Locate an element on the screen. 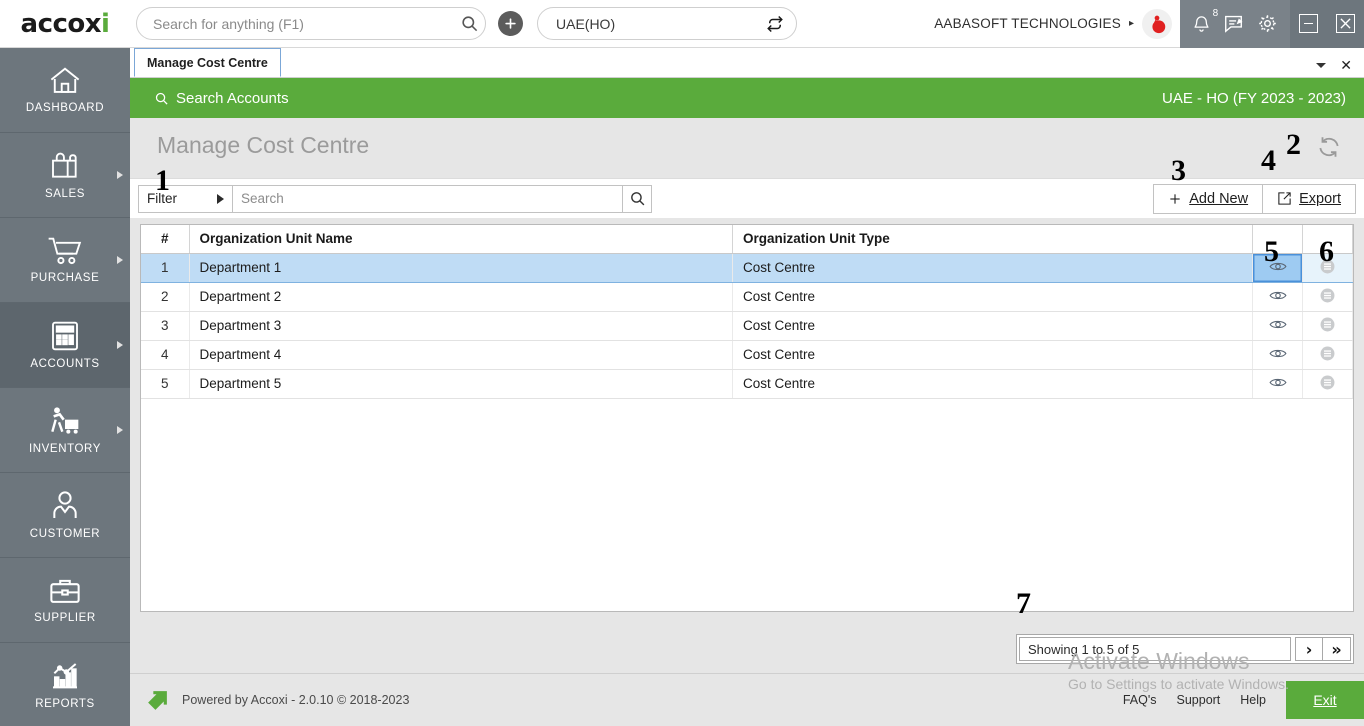 The width and height of the screenshot is (1364, 726). sidebar-item-inventory: INVENTORY is located at coordinates (65, 430).